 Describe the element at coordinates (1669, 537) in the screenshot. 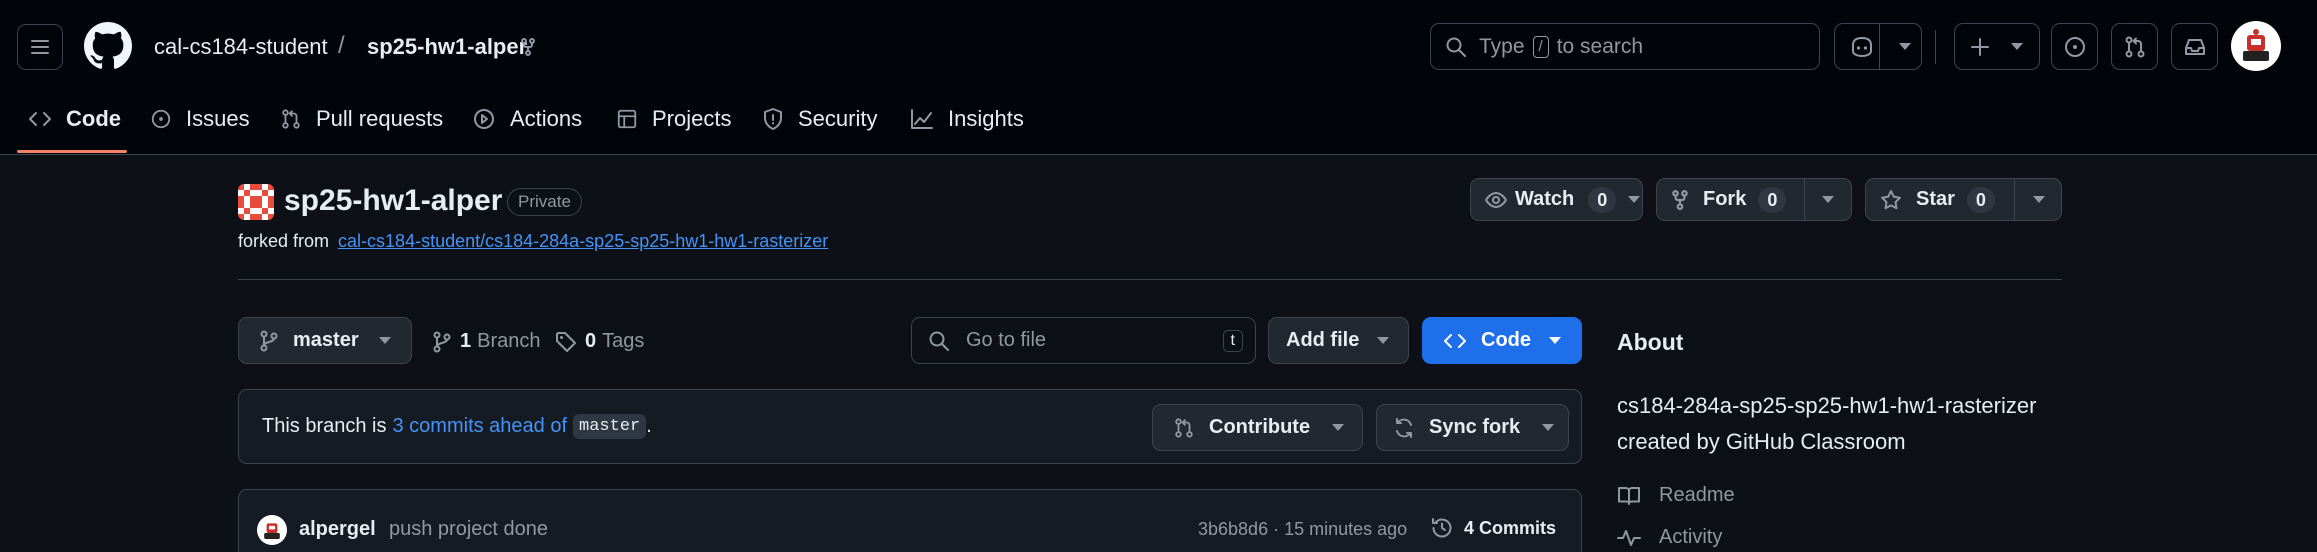

I see `activity-link: Activity` at that location.